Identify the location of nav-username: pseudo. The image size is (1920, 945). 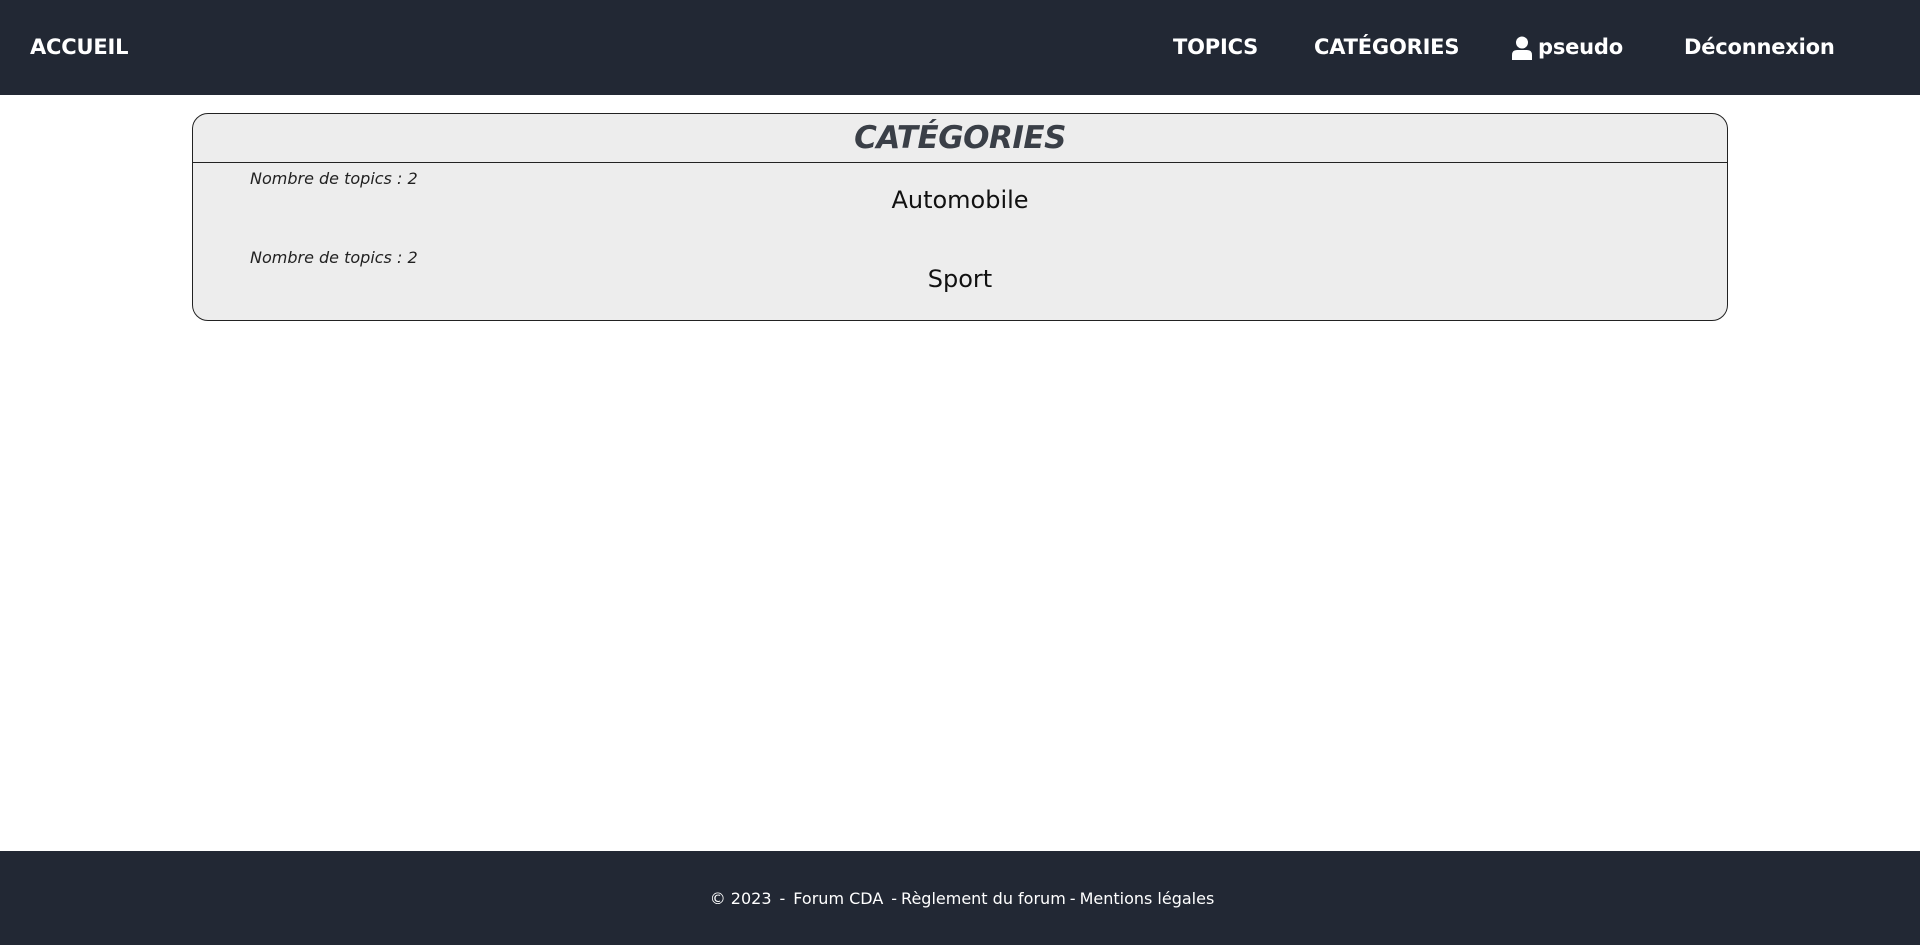
(1580, 47).